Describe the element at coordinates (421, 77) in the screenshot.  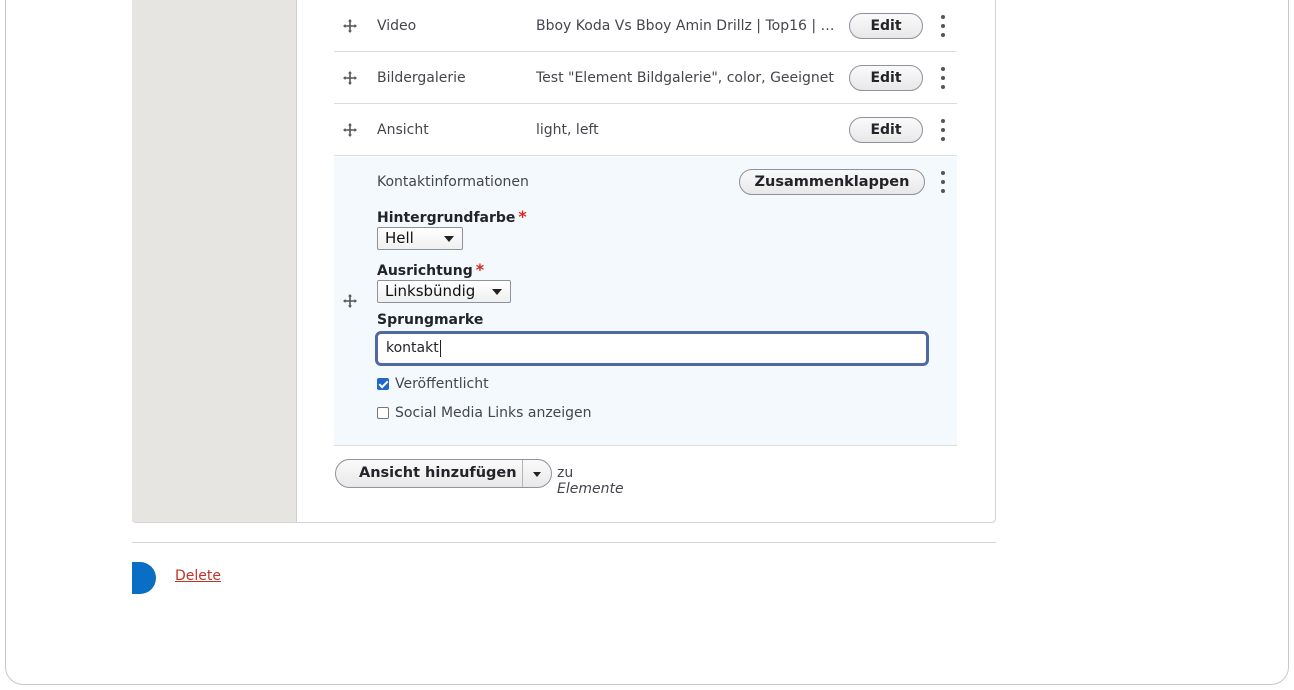
I see `row-label: Bildergalerie` at that location.